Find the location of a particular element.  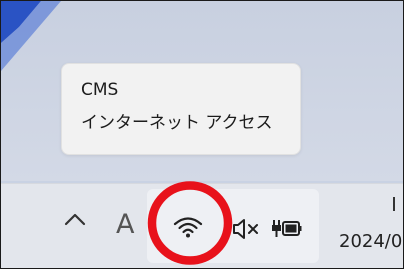

ime-indicator: A is located at coordinates (125, 225).